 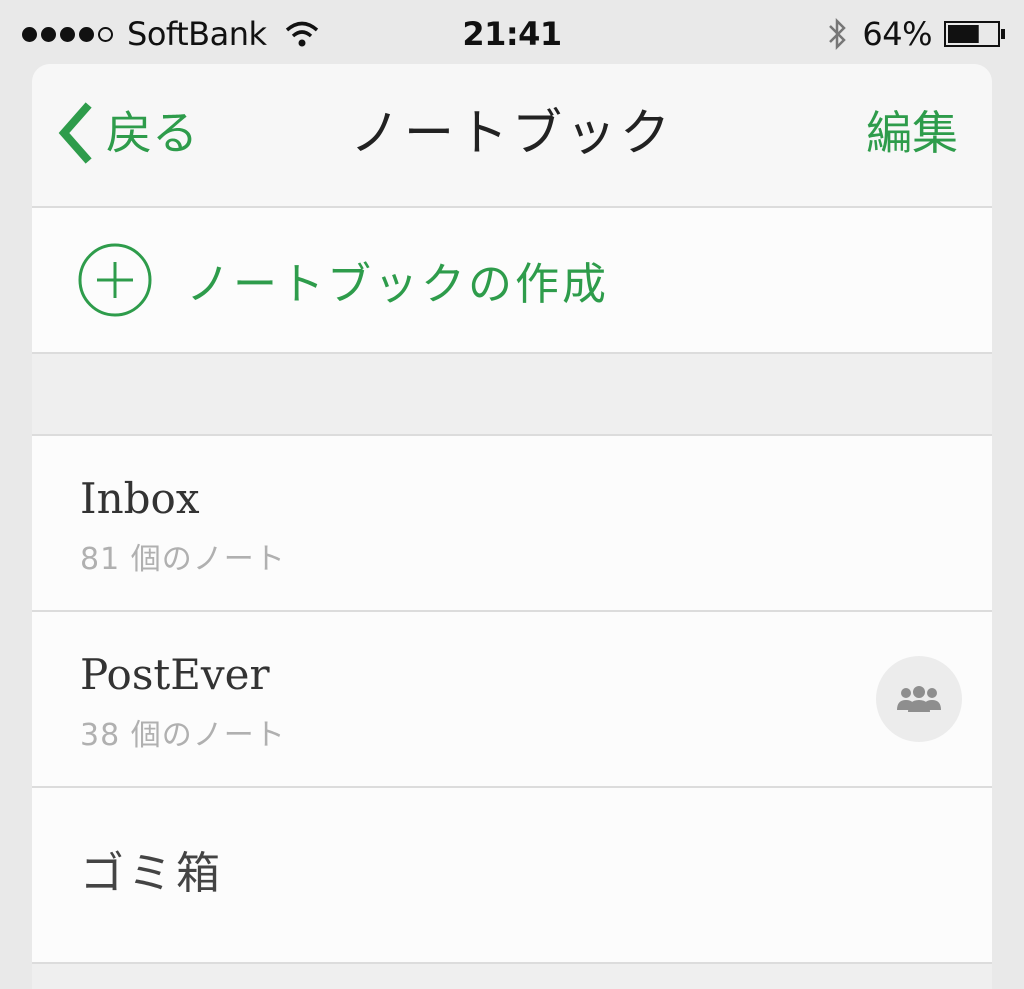 I want to click on page-title: ノートブック, so click(x=512, y=133).